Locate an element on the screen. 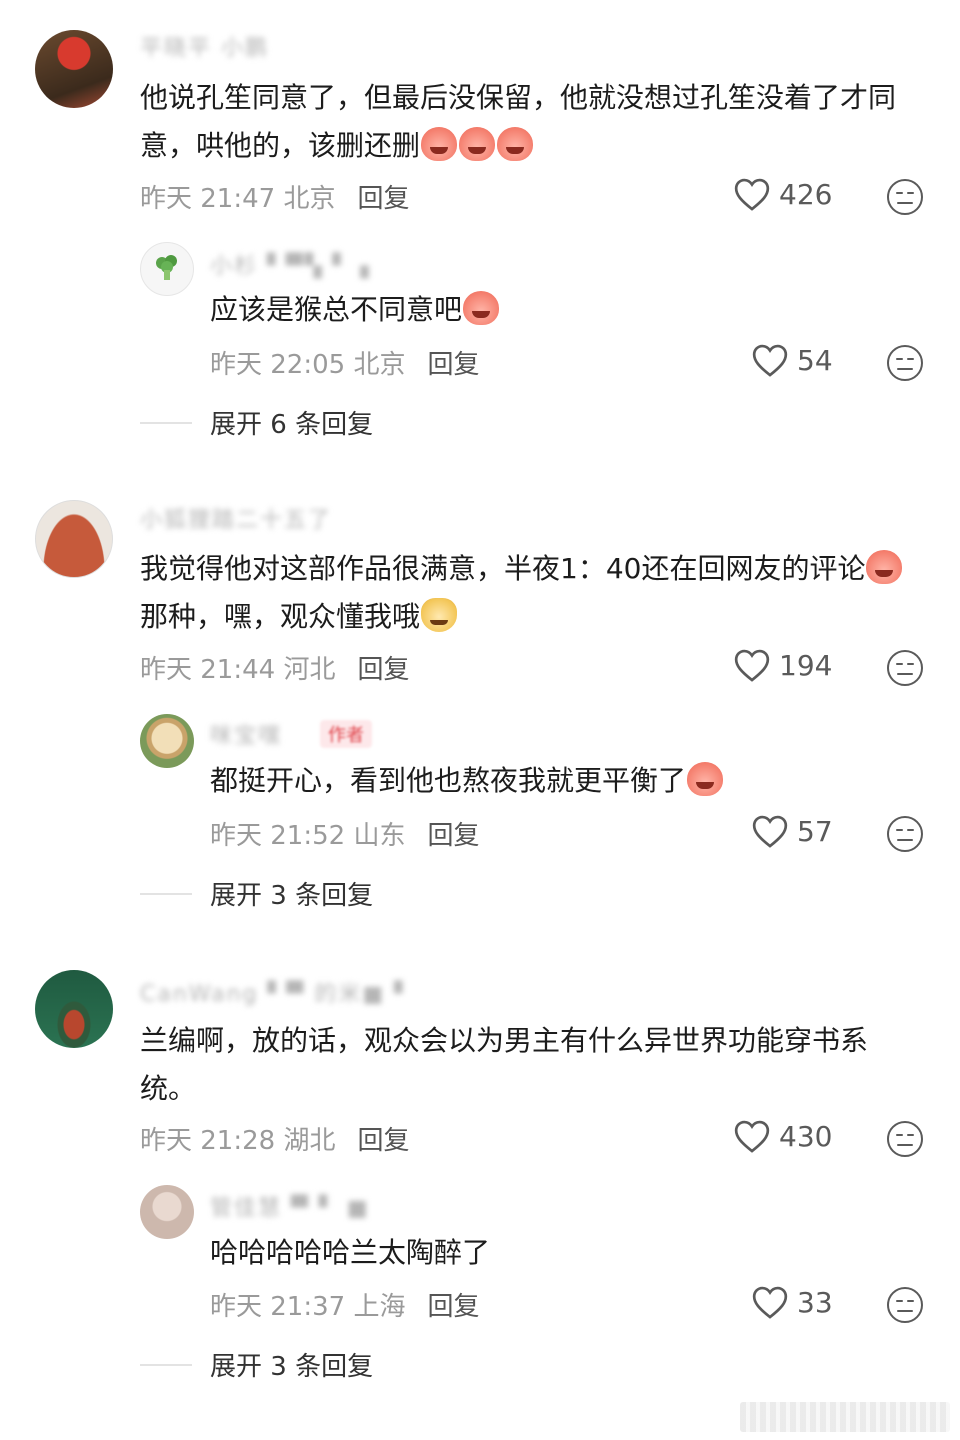 The height and width of the screenshot is (1440, 960). comment-text: 我觉得他对这部作品很满意，半夜1：40还在回网友的评论那种，嘿，观众懂我哦 is located at coordinates (525, 593).